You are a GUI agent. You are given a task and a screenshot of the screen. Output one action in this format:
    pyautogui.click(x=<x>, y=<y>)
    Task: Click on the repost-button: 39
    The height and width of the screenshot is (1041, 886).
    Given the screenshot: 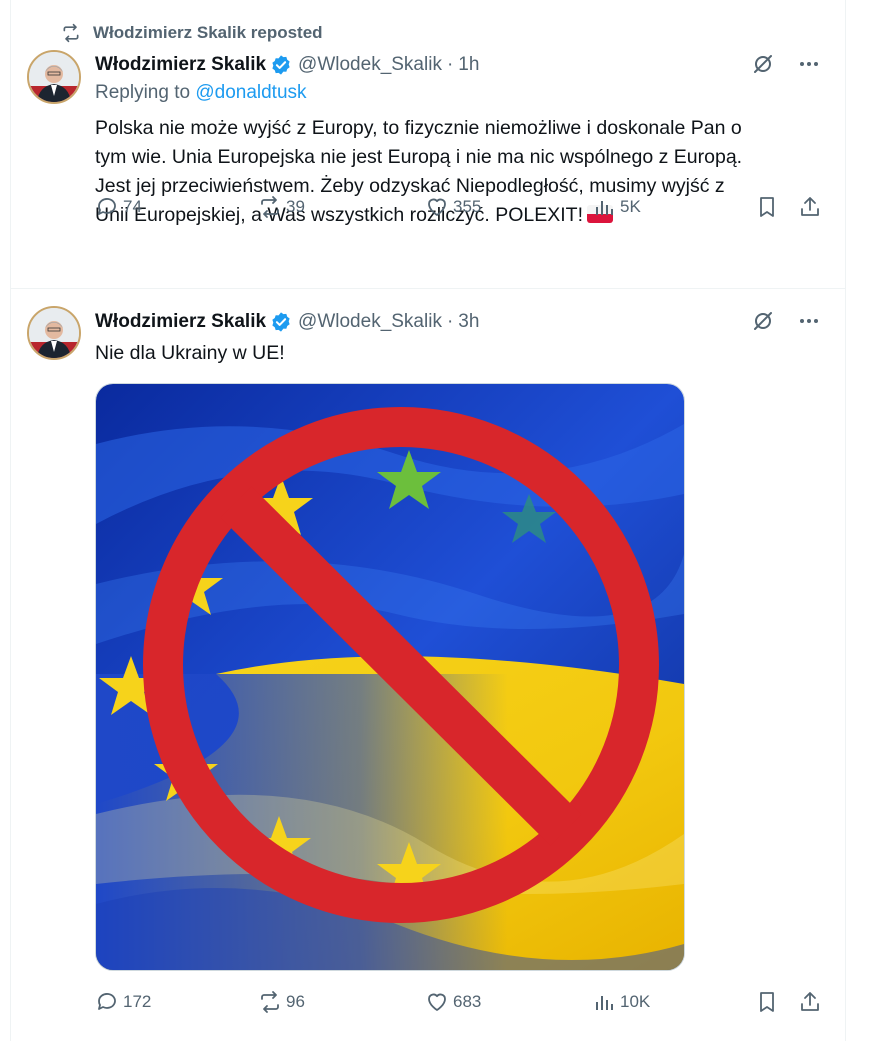 What is the action you would take?
    pyautogui.click(x=281, y=207)
    